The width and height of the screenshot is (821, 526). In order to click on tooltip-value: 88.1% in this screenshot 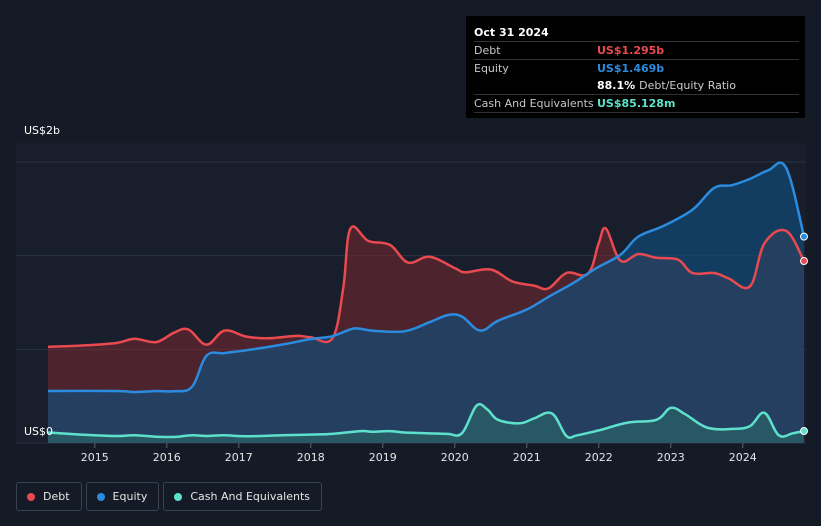, I will do `click(616, 85)`.